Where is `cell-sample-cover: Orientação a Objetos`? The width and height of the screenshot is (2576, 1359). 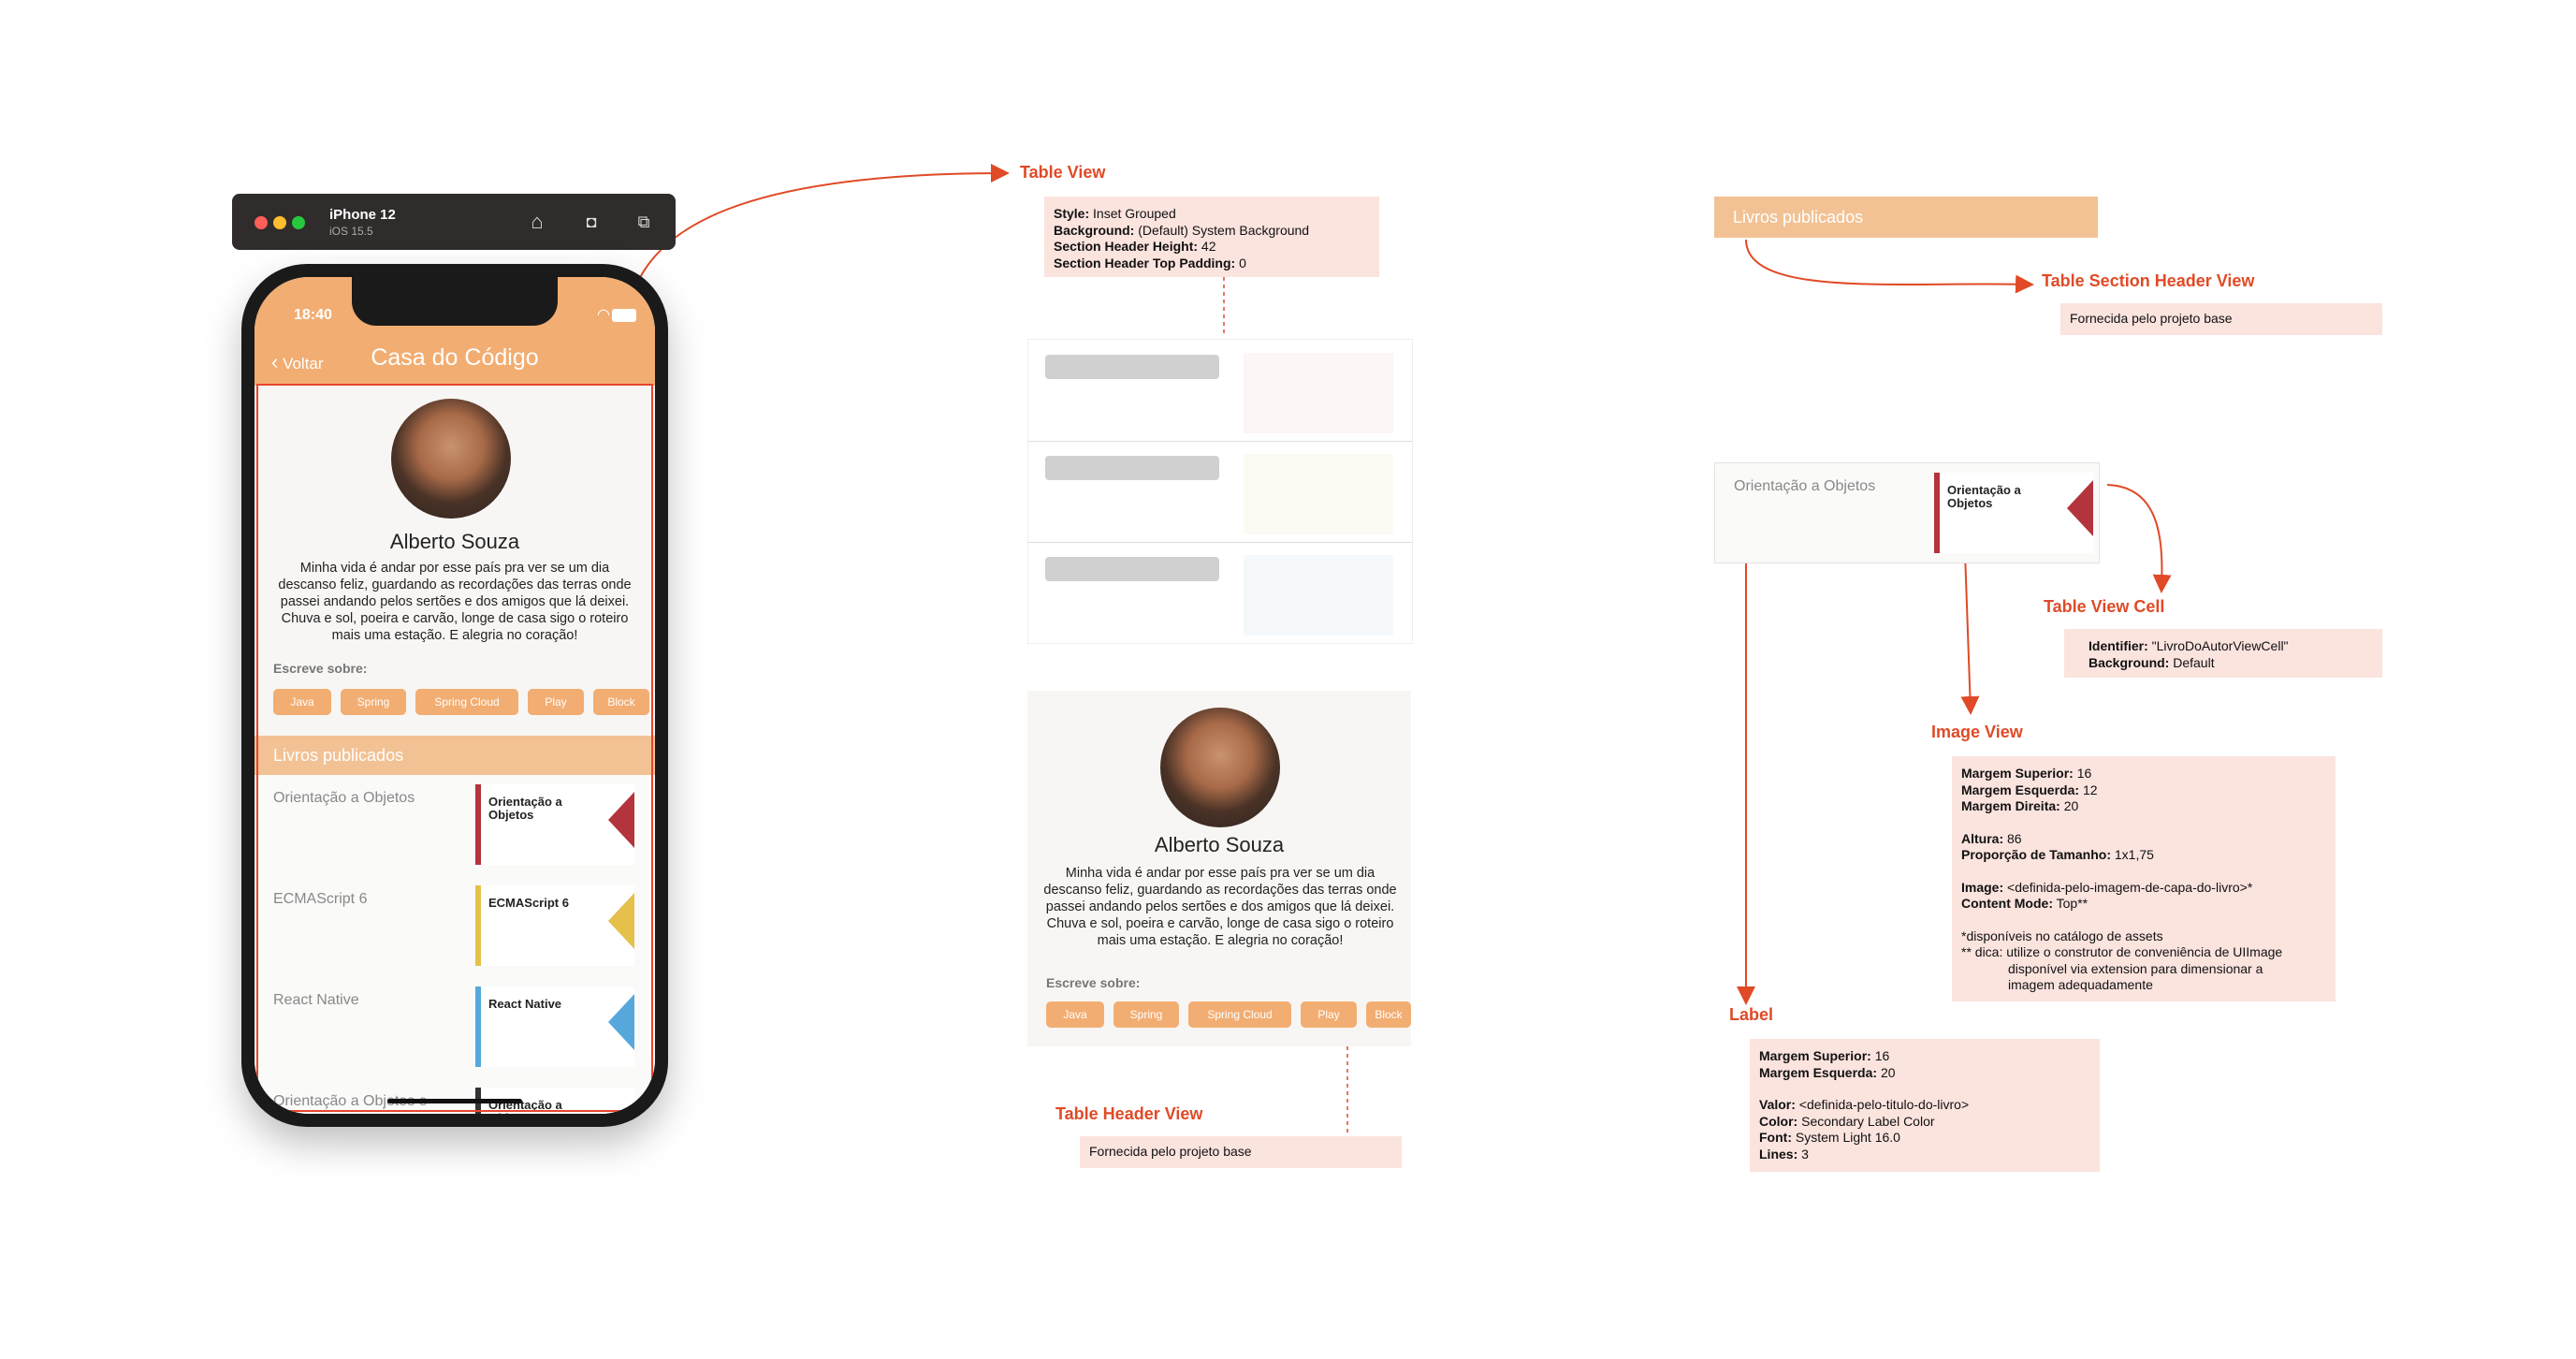 cell-sample-cover: Orientação a Objetos is located at coordinates (2013, 513).